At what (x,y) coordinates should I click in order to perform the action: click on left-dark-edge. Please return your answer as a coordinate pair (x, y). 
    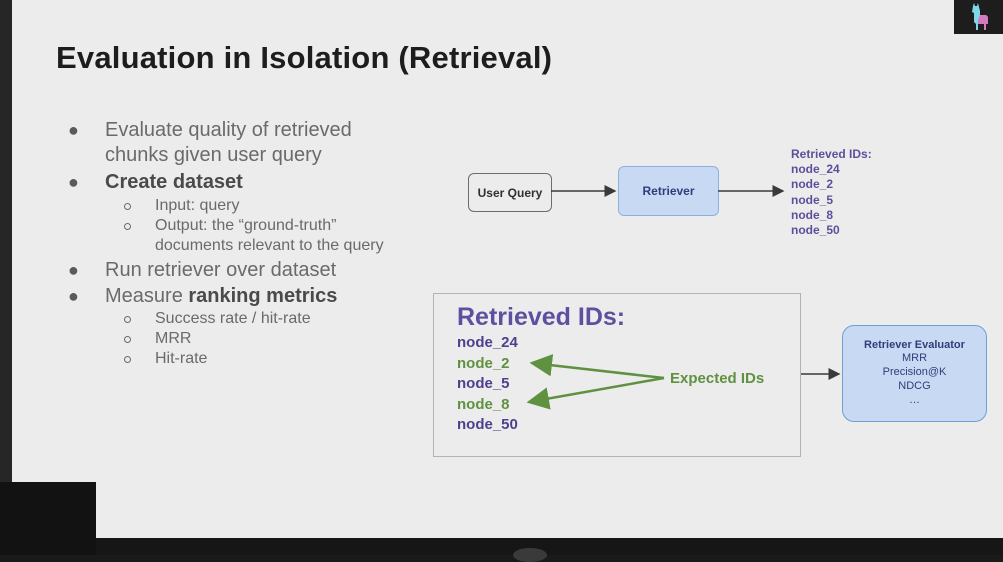
    Looking at the image, I should click on (6, 277).